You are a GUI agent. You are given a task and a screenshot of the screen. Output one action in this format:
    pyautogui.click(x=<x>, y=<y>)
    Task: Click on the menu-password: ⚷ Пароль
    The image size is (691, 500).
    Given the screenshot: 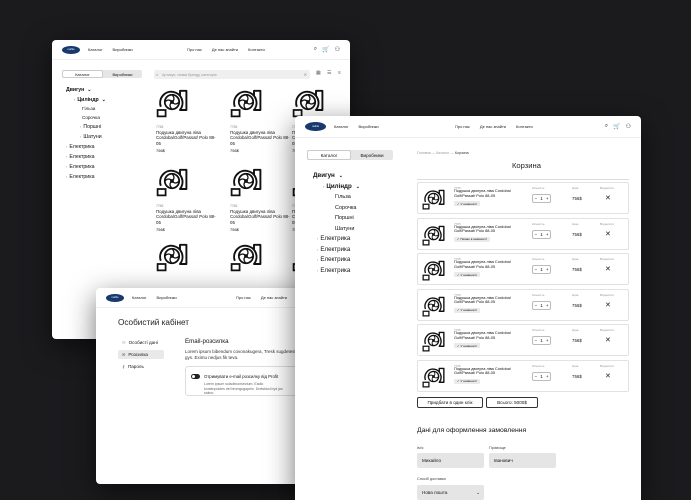 What is the action you would take?
    pyautogui.click(x=141, y=366)
    